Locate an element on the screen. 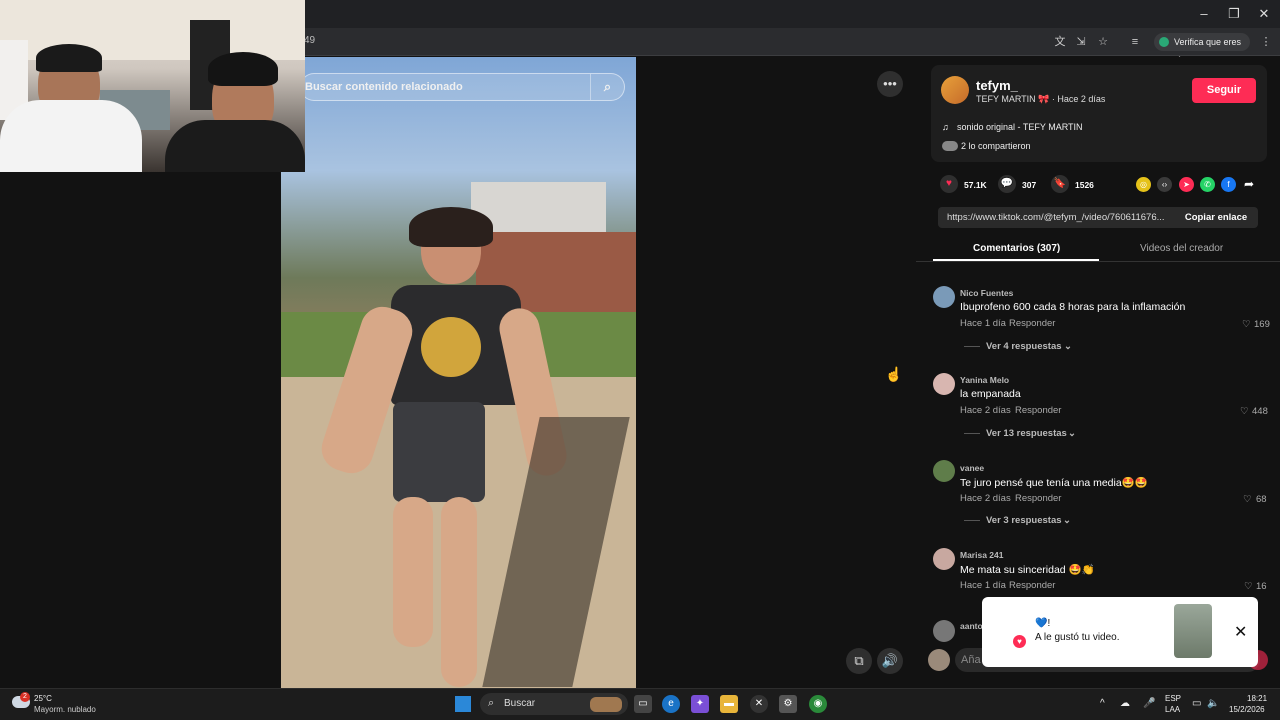  whatsapp-icon: ✆ is located at coordinates (1207, 184).